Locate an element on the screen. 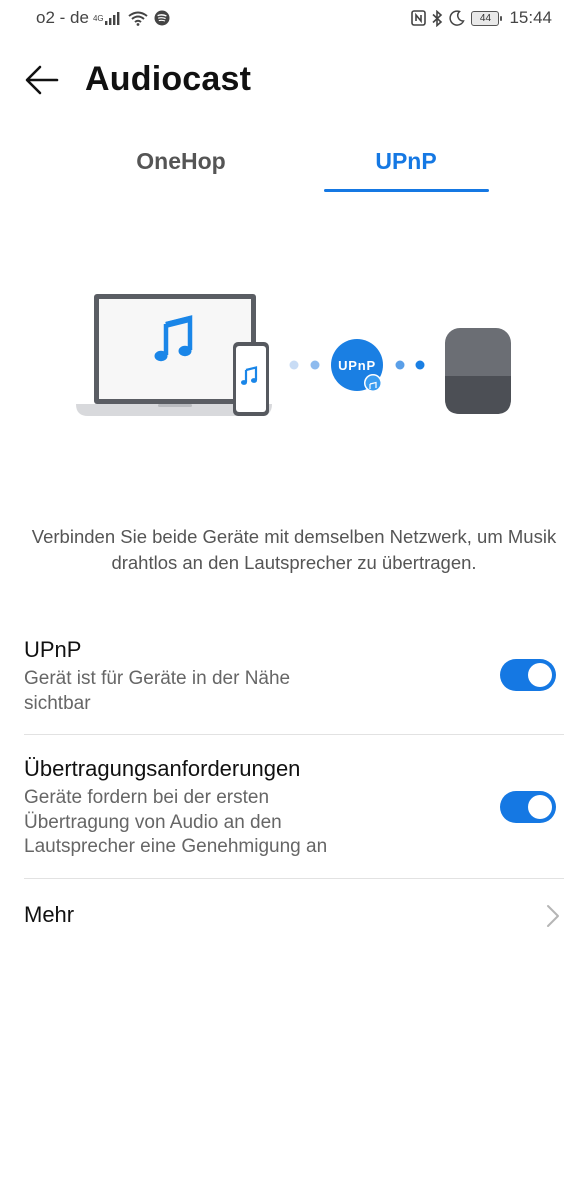 This screenshot has height=1200, width=588. carrier-label: o2 - de is located at coordinates (62, 17).